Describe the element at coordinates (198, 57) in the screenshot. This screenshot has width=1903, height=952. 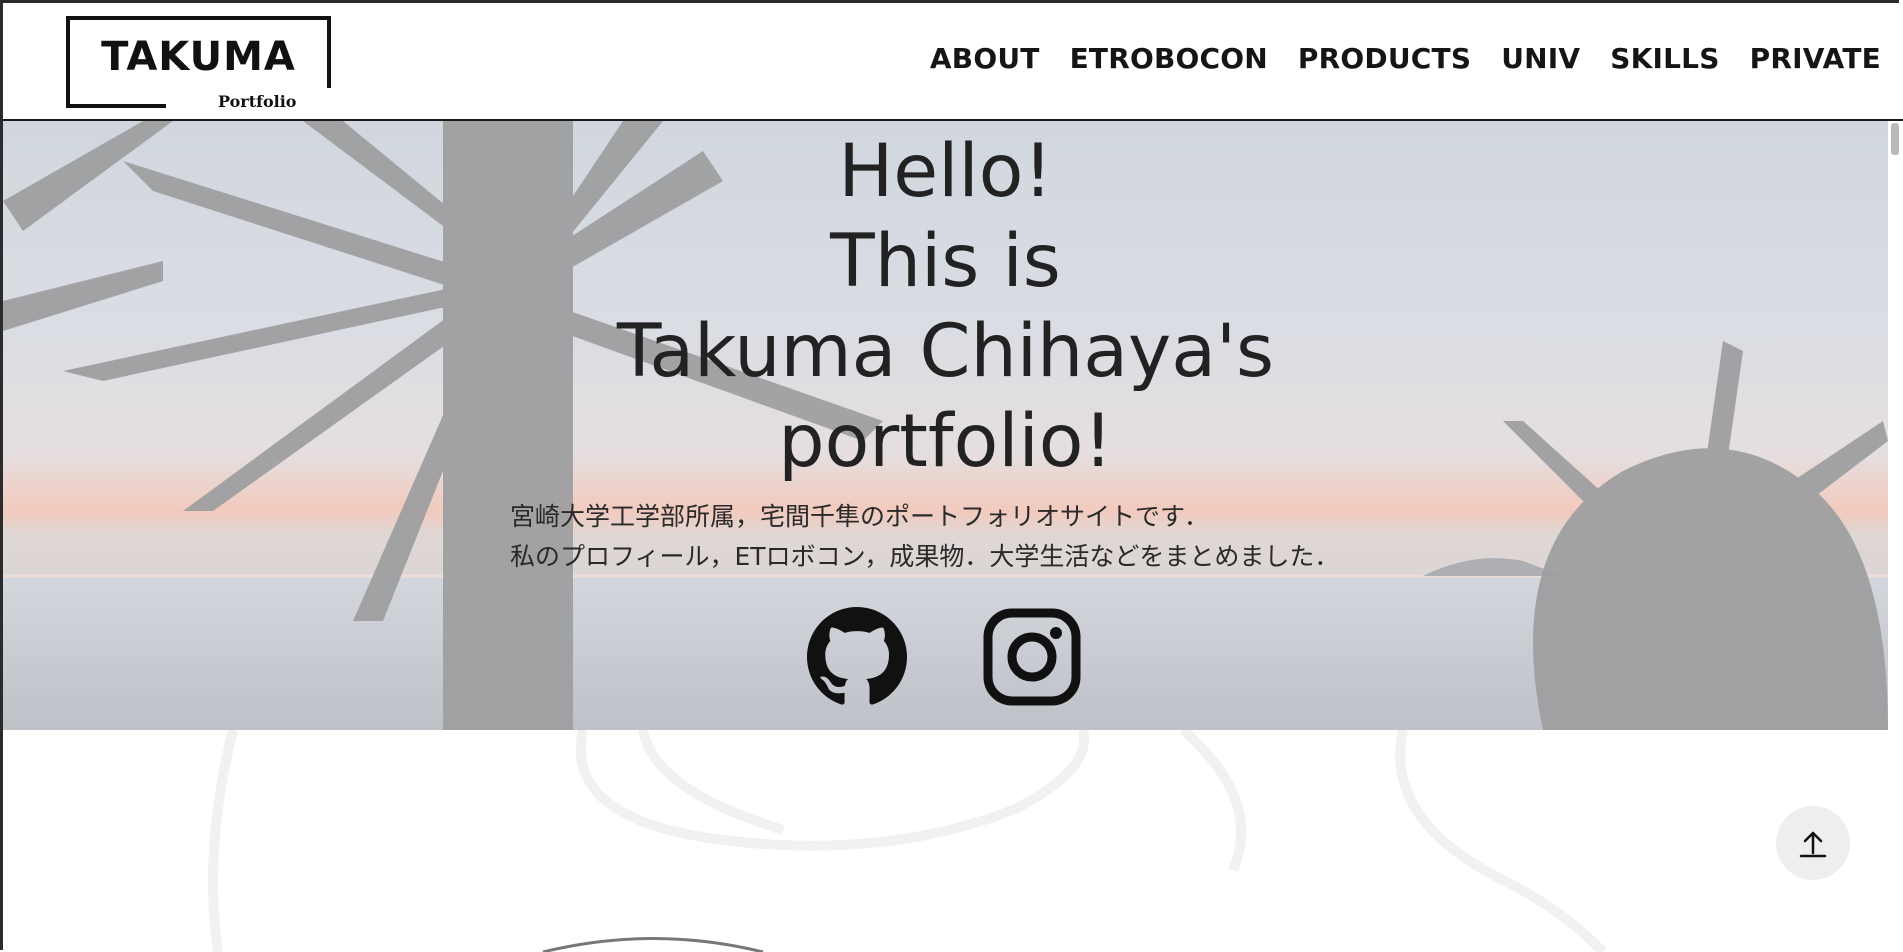
I see `logo-title: TAKUMA` at that location.